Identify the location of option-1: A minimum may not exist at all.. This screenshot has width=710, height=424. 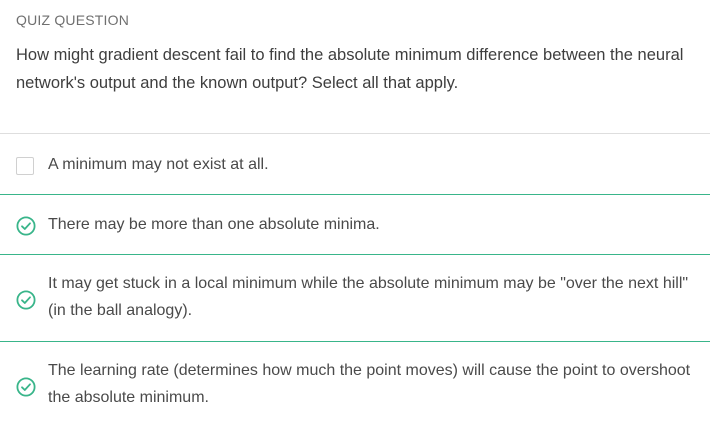
(355, 163).